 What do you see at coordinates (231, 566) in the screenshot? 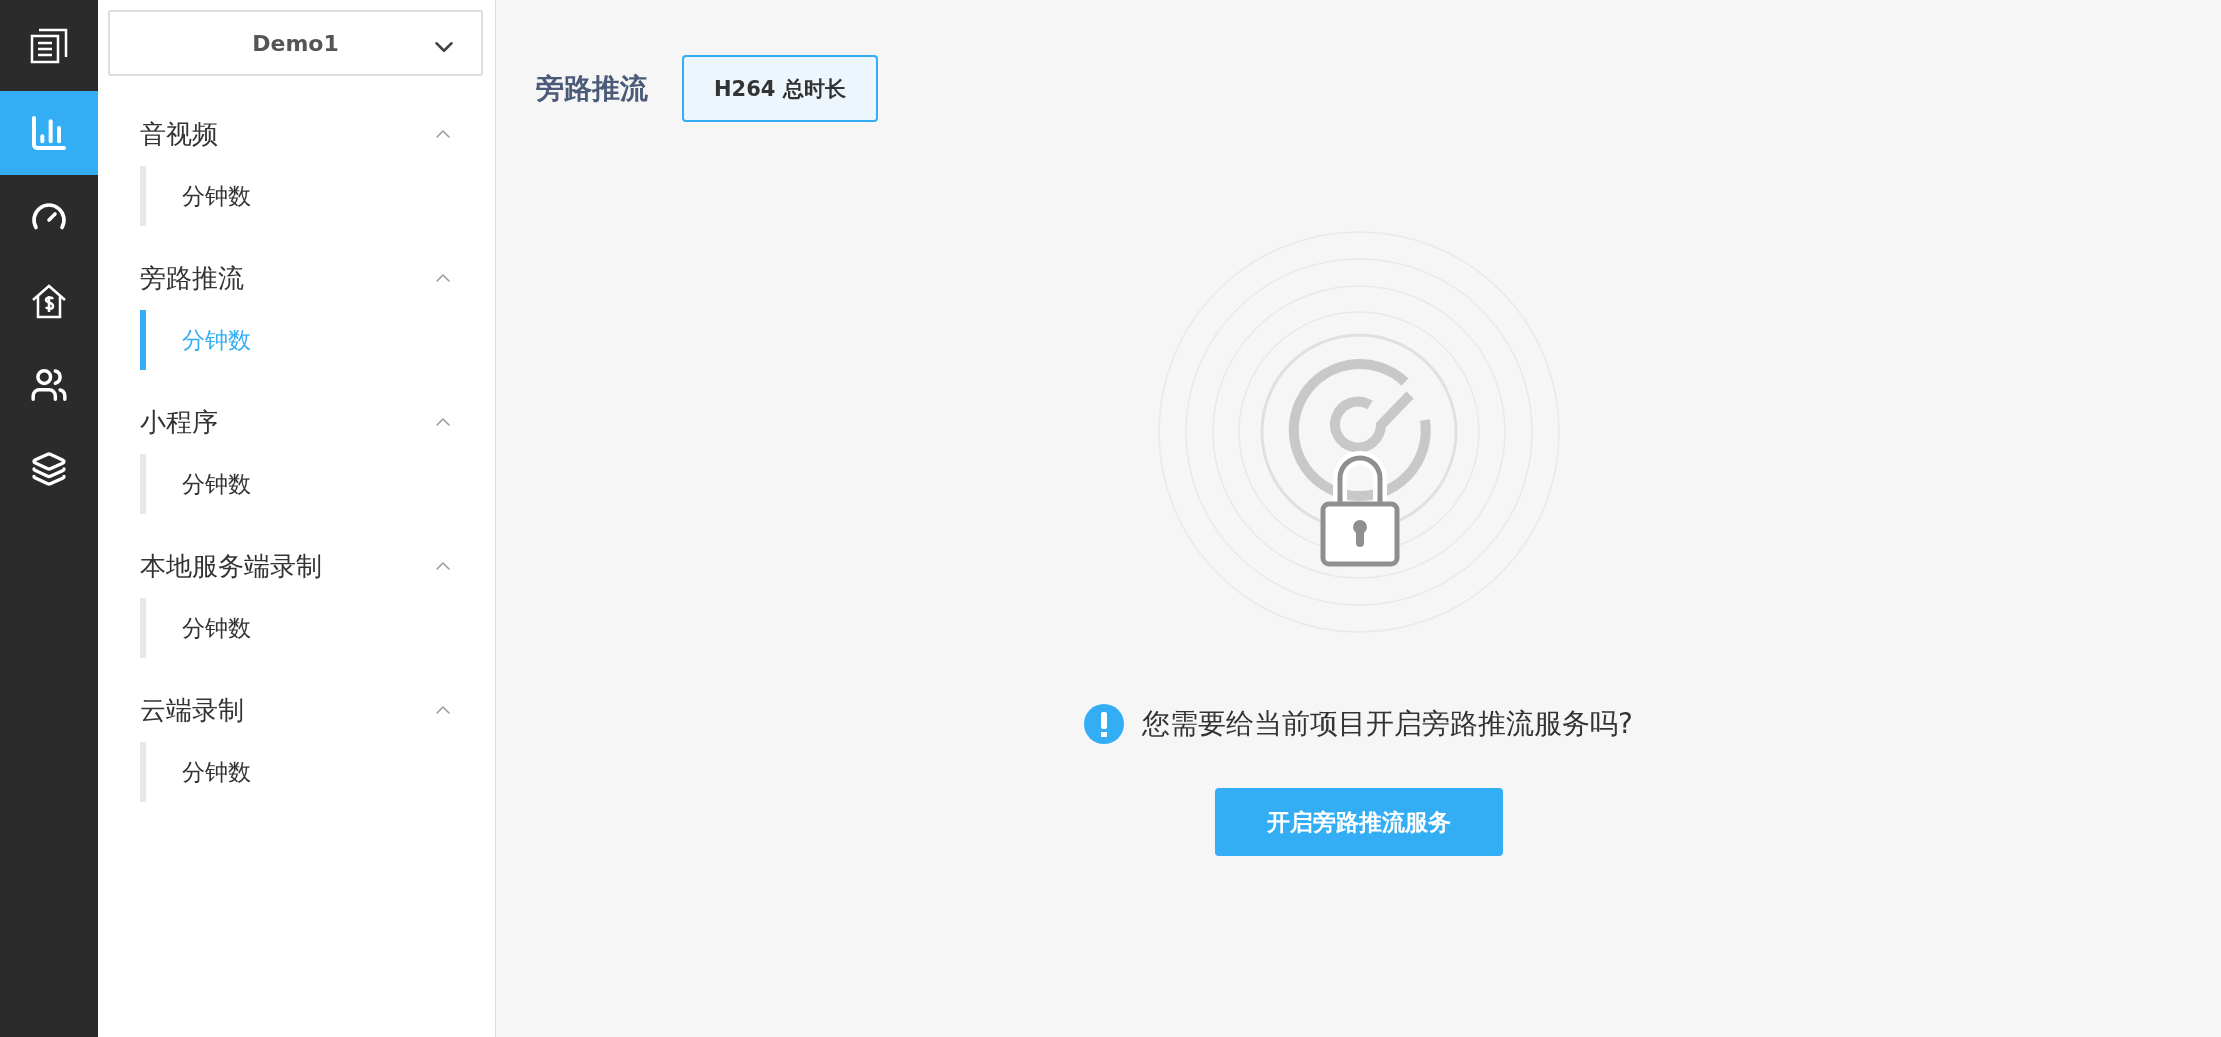
I see `section-title: 本地服务端录制` at bounding box center [231, 566].